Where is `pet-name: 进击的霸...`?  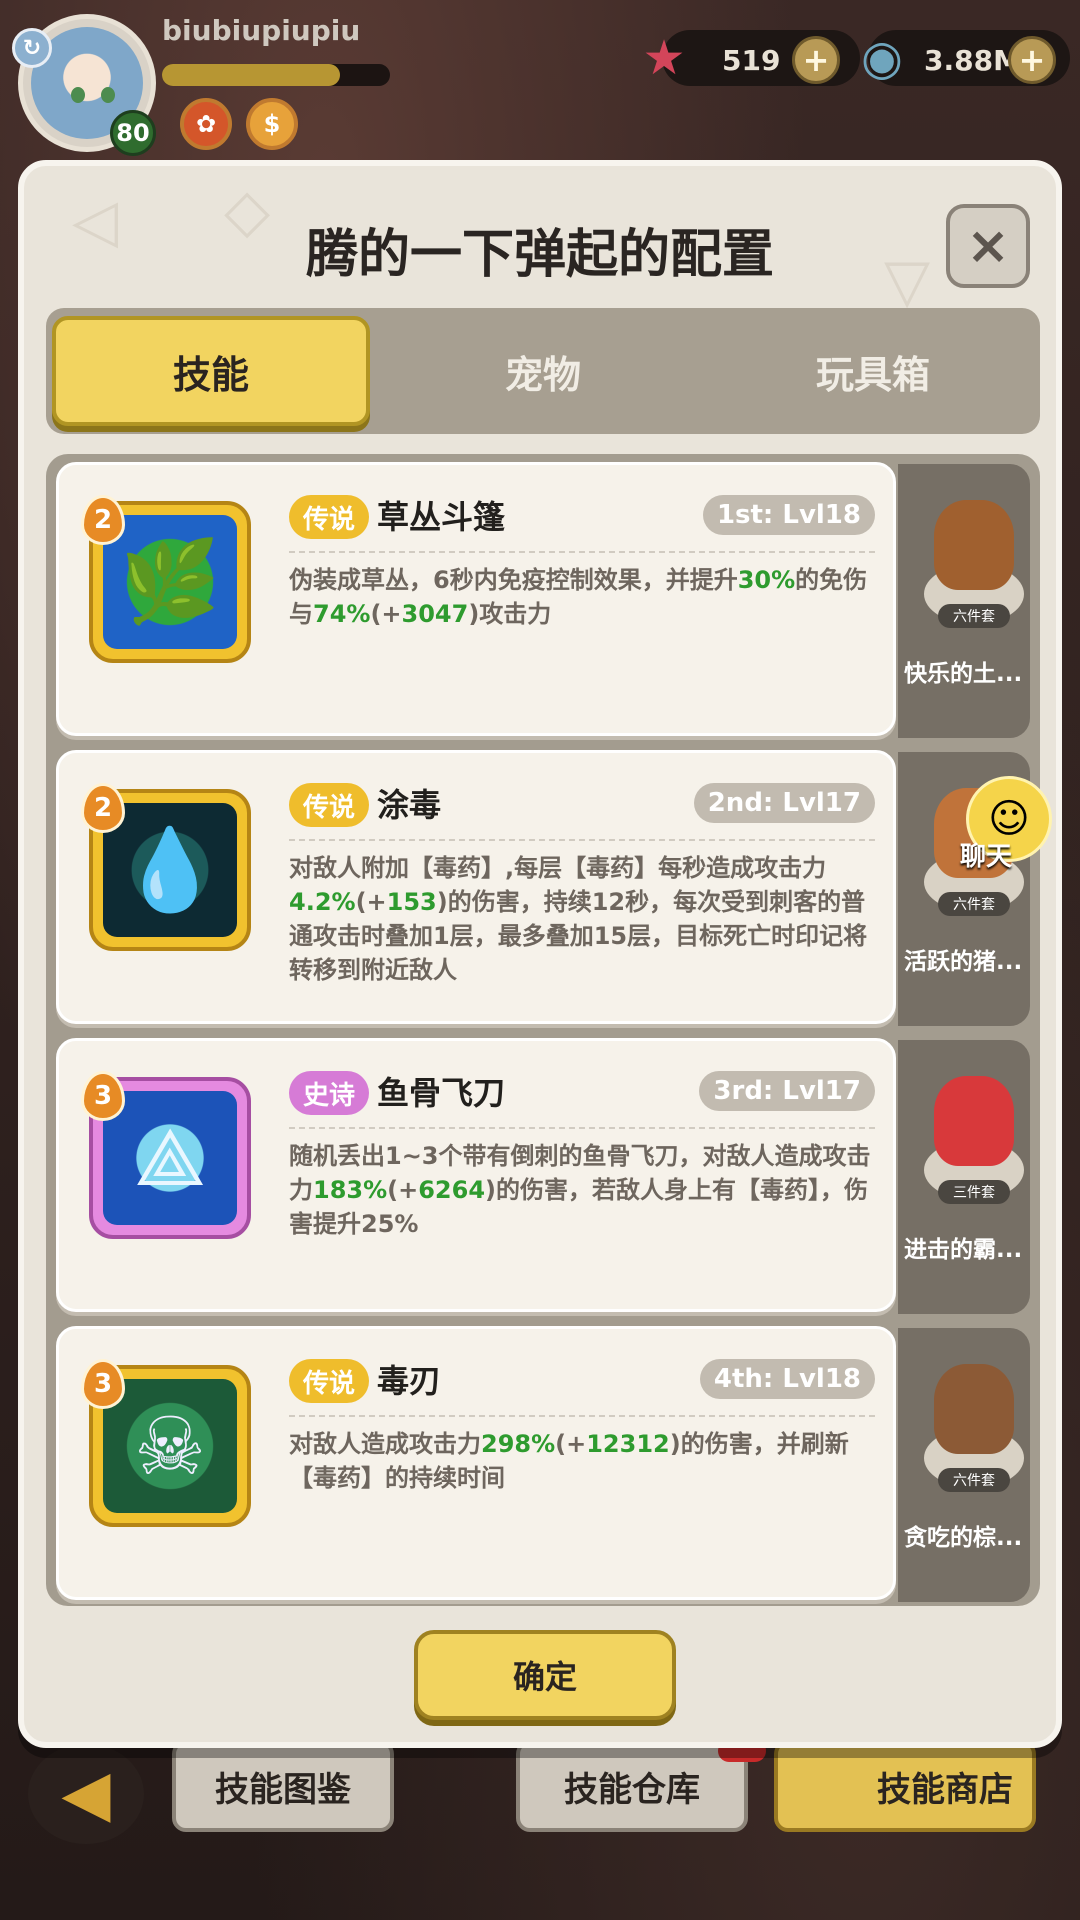
pet-name: 进击的霸... is located at coordinates (963, 1250).